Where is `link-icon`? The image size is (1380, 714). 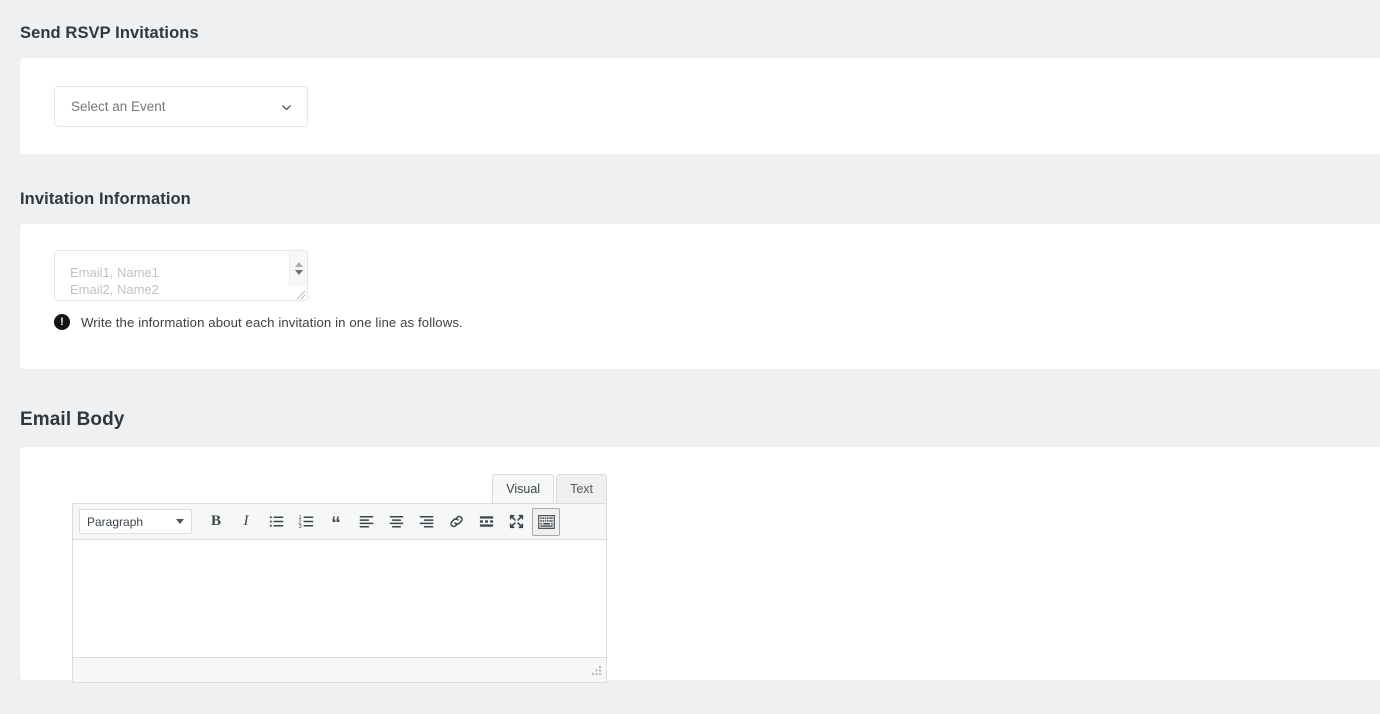 link-icon is located at coordinates (456, 522).